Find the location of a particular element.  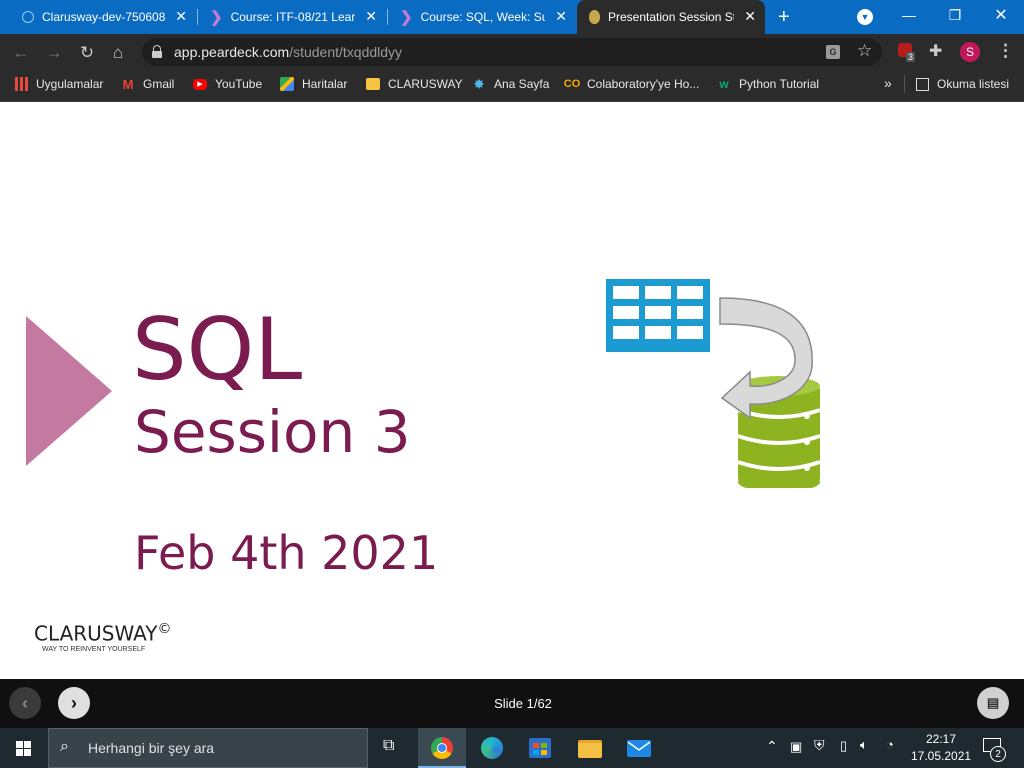

security-shield-icon: ⛨ is located at coordinates (819, 745).